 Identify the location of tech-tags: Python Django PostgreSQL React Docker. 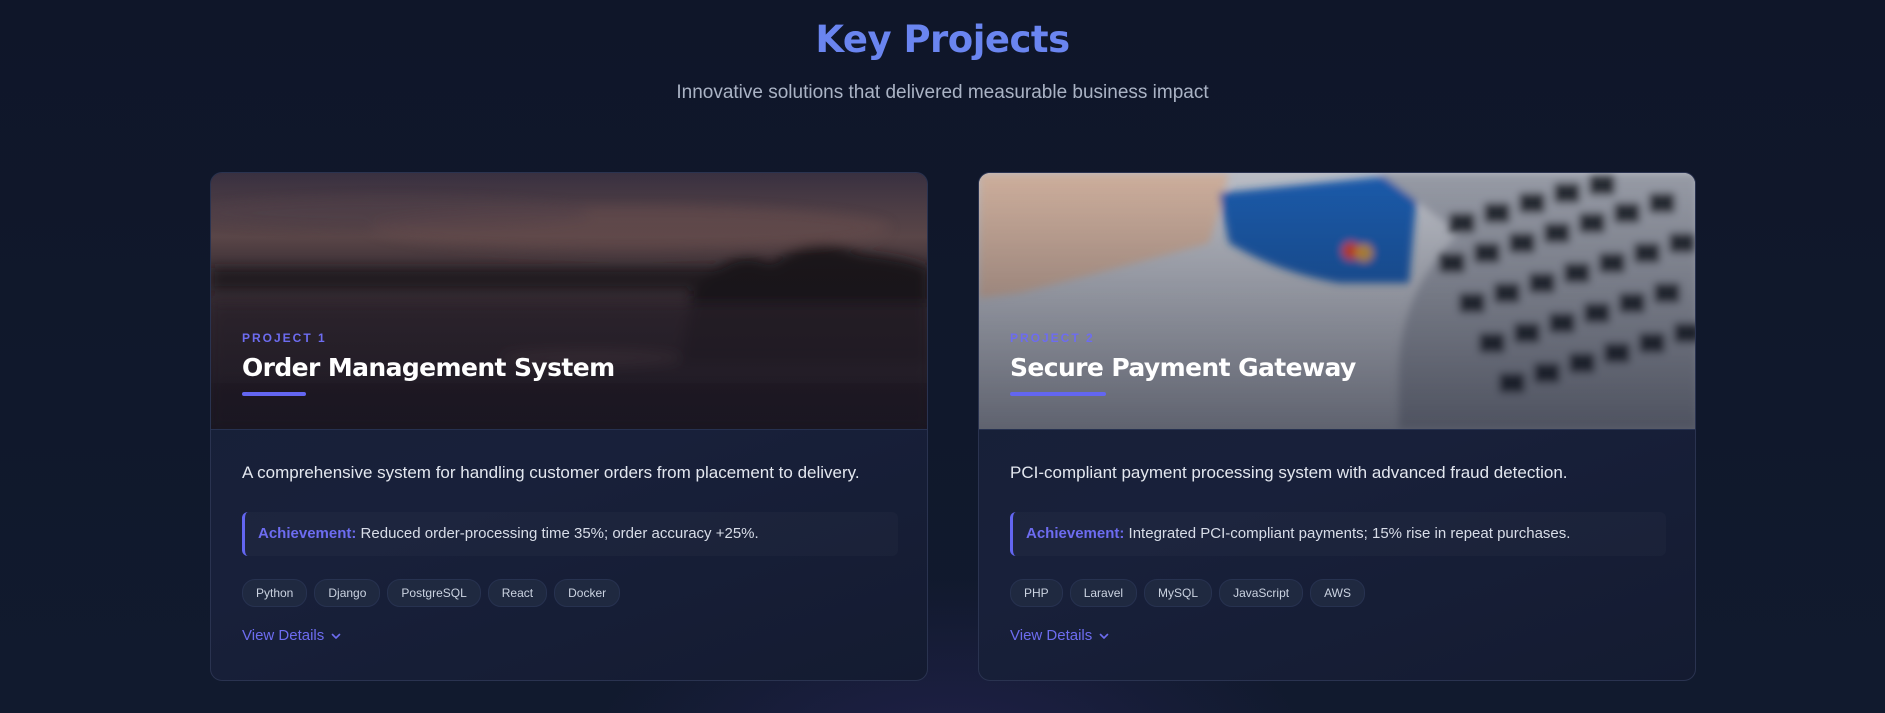
(431, 593).